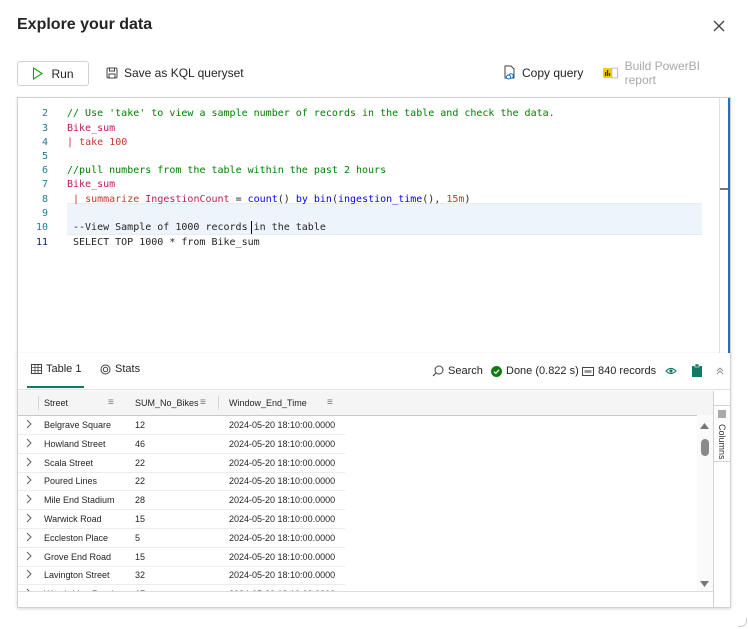  I want to click on columns-toggle-button: Columns, so click(722, 433).